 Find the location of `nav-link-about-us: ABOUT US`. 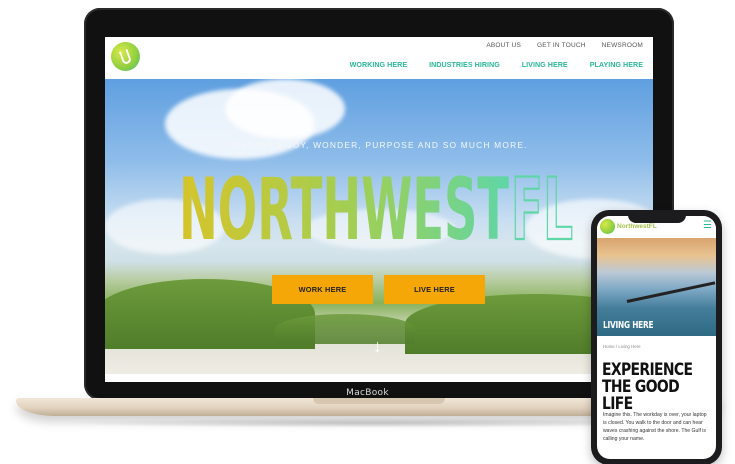

nav-link-about-us: ABOUT US is located at coordinates (503, 45).